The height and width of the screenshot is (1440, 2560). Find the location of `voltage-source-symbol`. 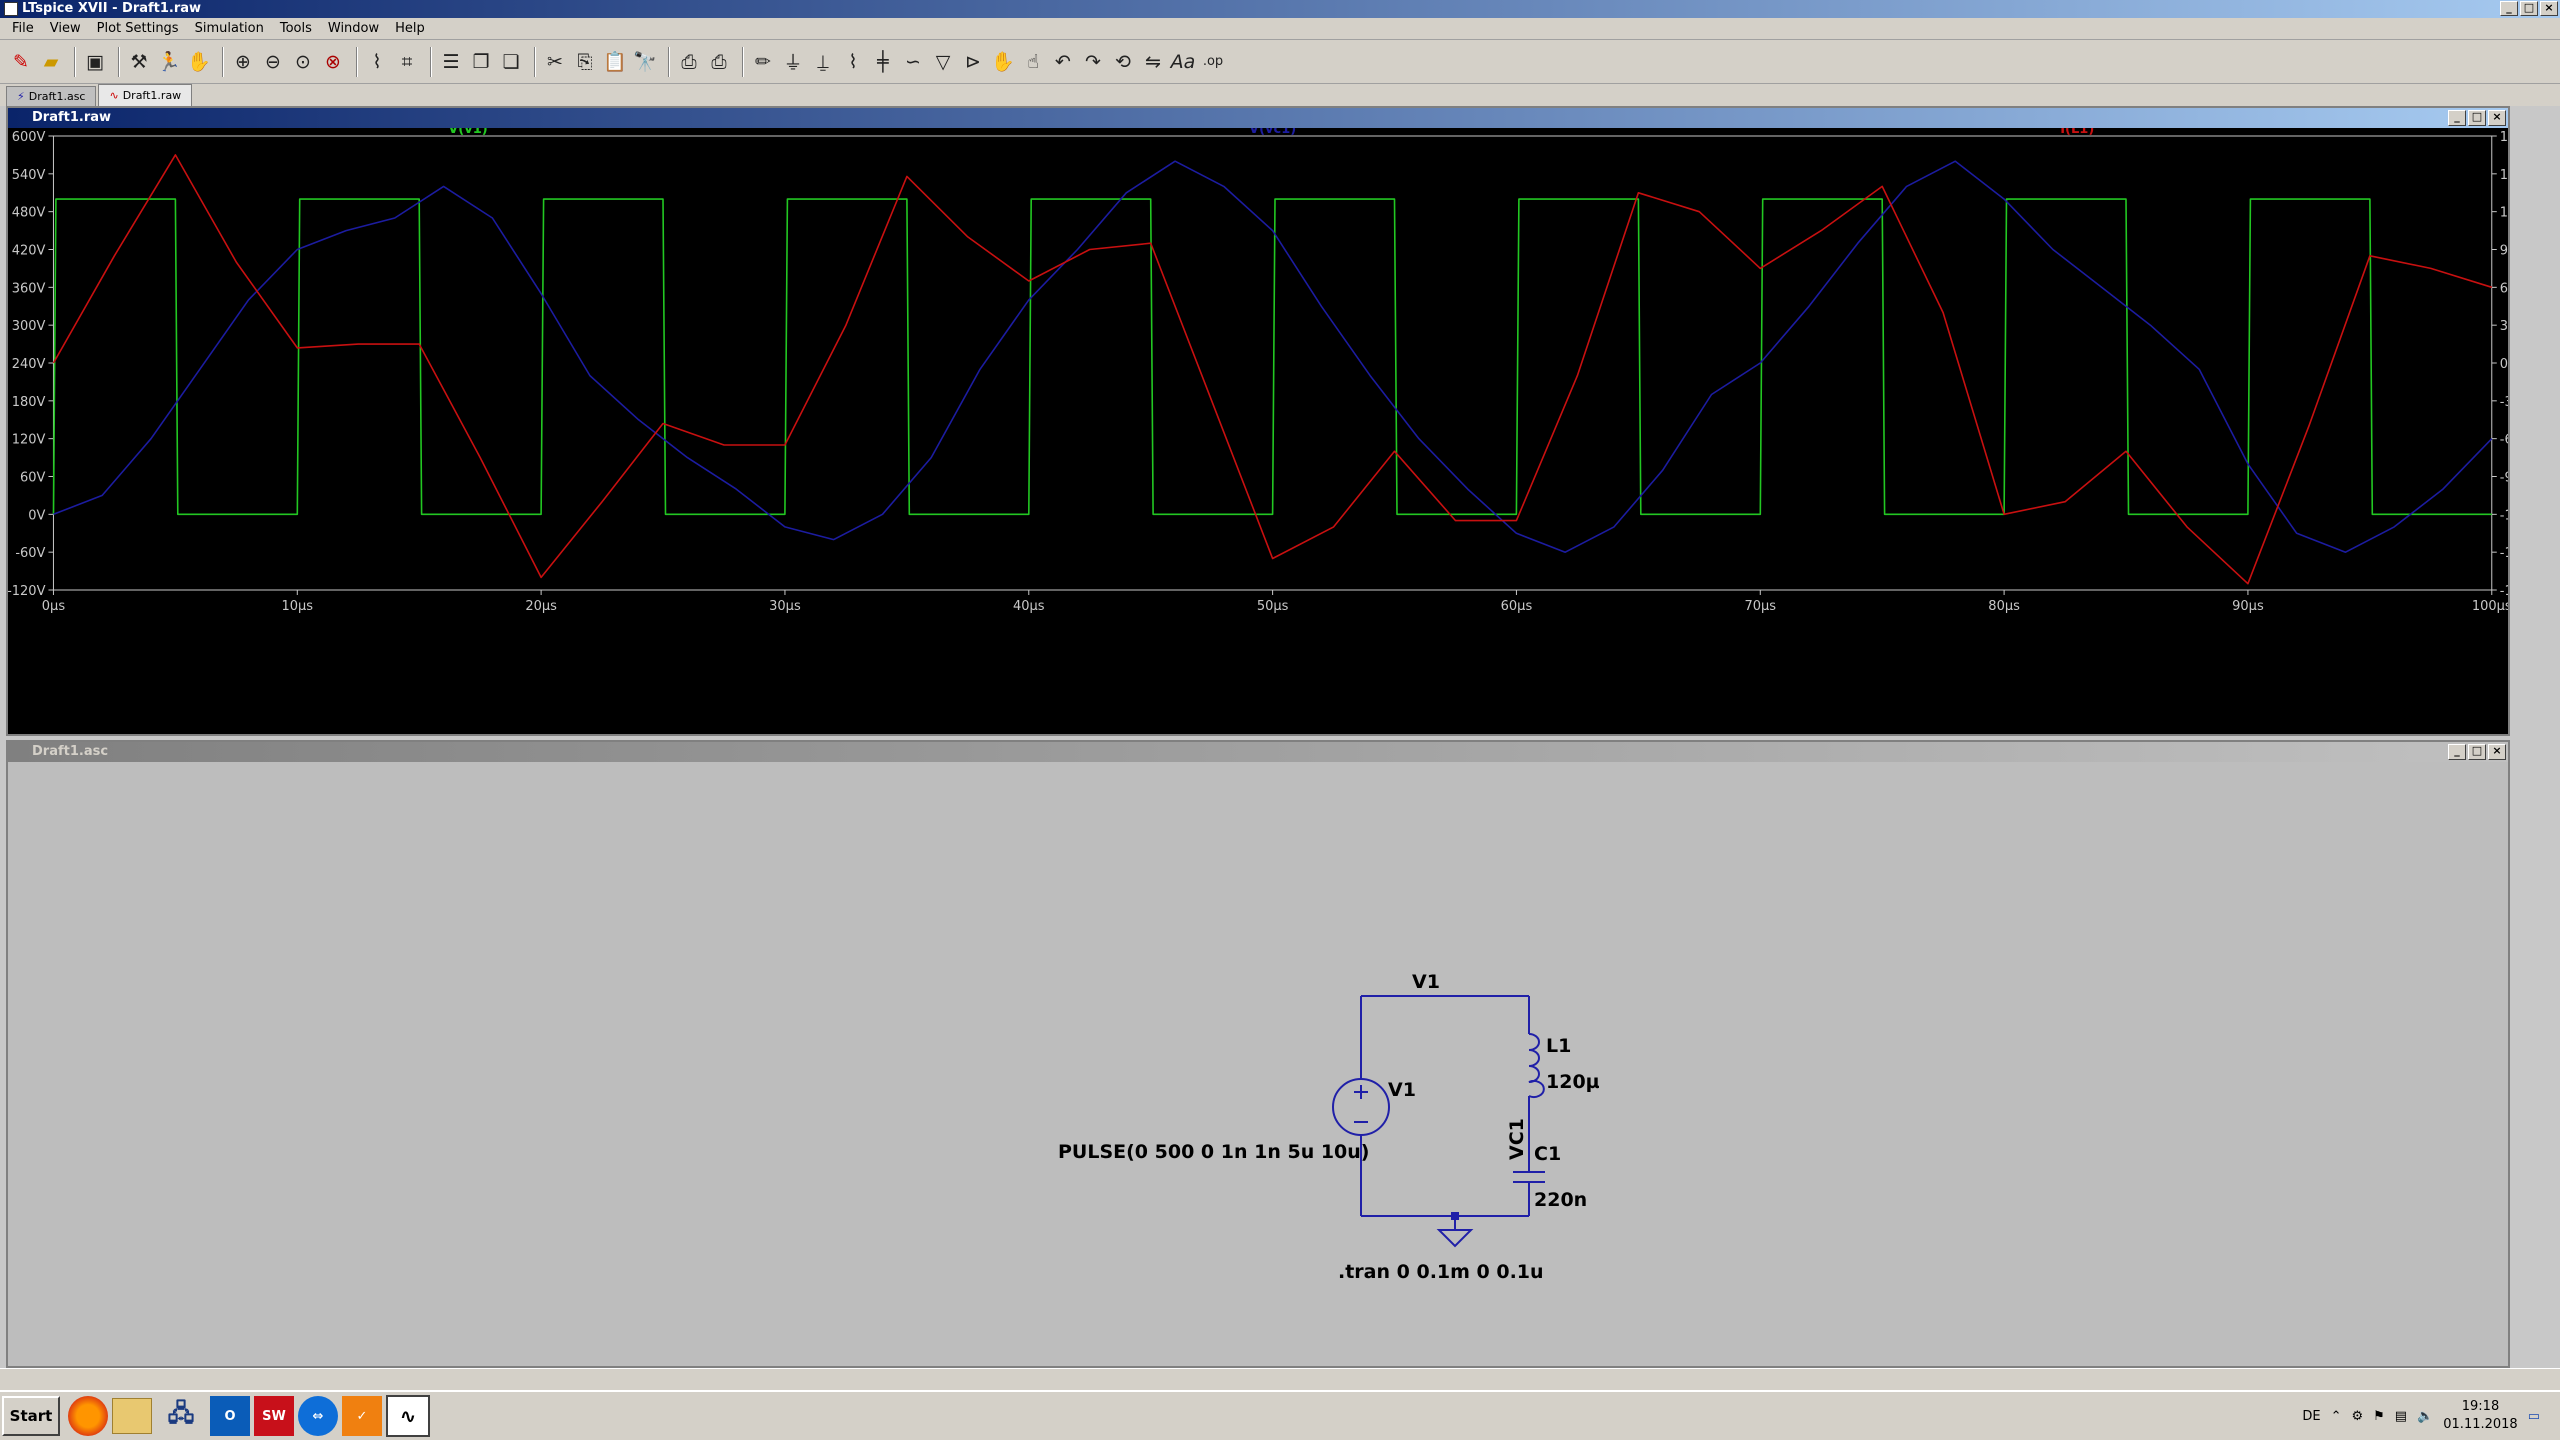

voltage-source-symbol is located at coordinates (1361, 1107).